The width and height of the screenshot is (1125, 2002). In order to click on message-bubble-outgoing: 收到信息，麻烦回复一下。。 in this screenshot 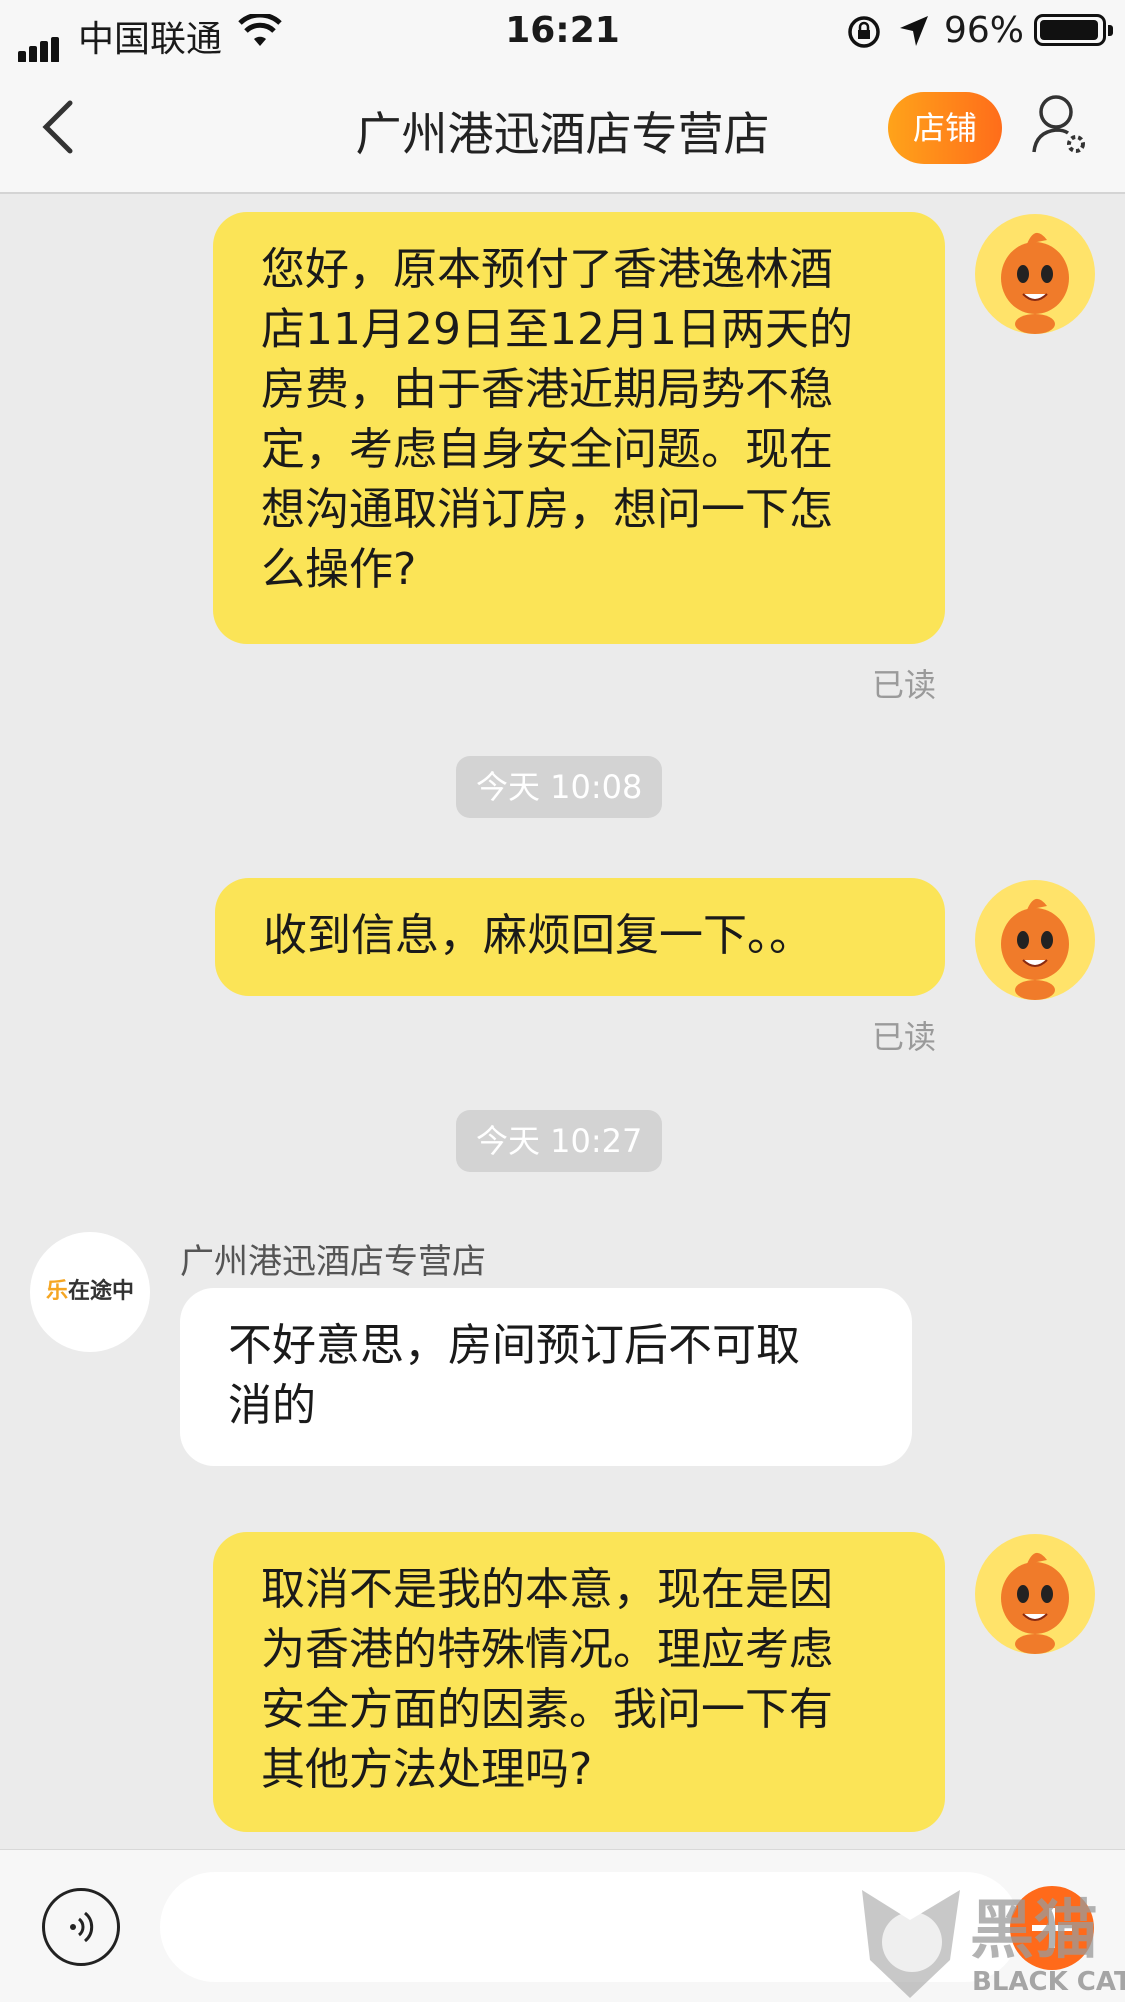, I will do `click(580, 937)`.